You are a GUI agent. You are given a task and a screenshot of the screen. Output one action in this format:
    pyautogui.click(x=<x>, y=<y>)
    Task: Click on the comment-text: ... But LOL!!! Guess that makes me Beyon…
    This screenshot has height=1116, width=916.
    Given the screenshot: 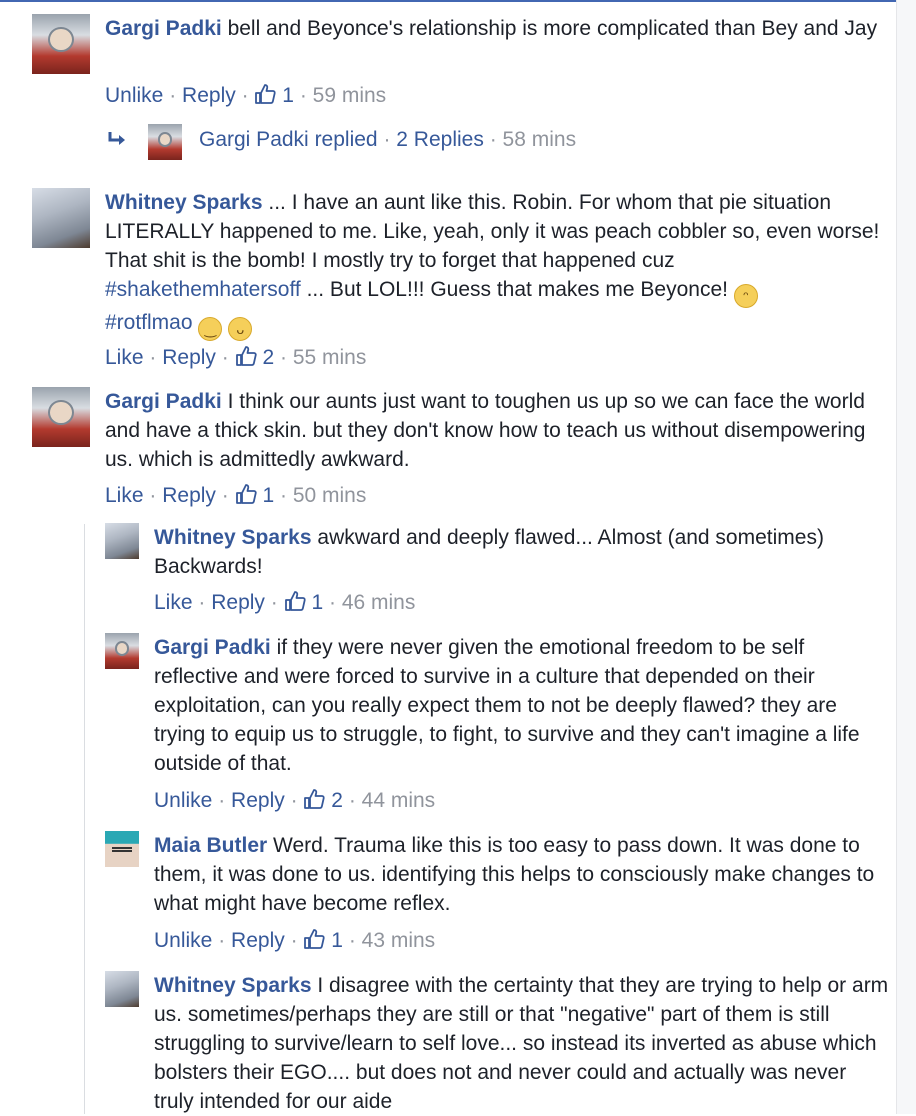 What is the action you would take?
    pyautogui.click(x=517, y=289)
    